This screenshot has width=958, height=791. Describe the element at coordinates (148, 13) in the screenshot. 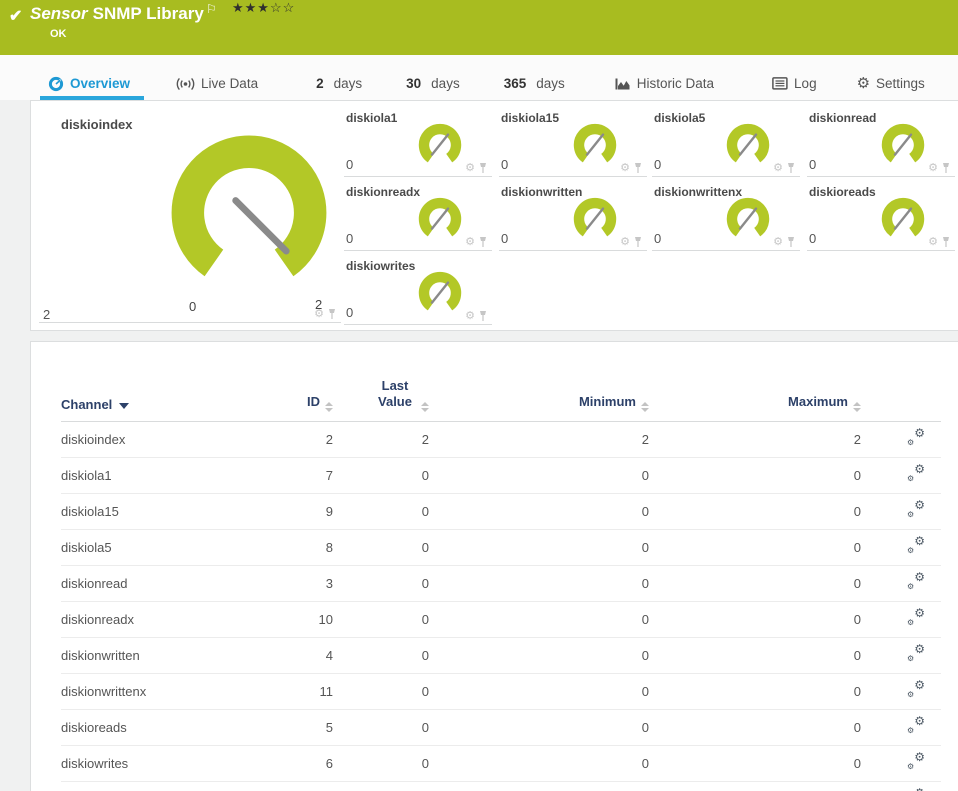

I see `sensor-name: SNMP Library` at that location.